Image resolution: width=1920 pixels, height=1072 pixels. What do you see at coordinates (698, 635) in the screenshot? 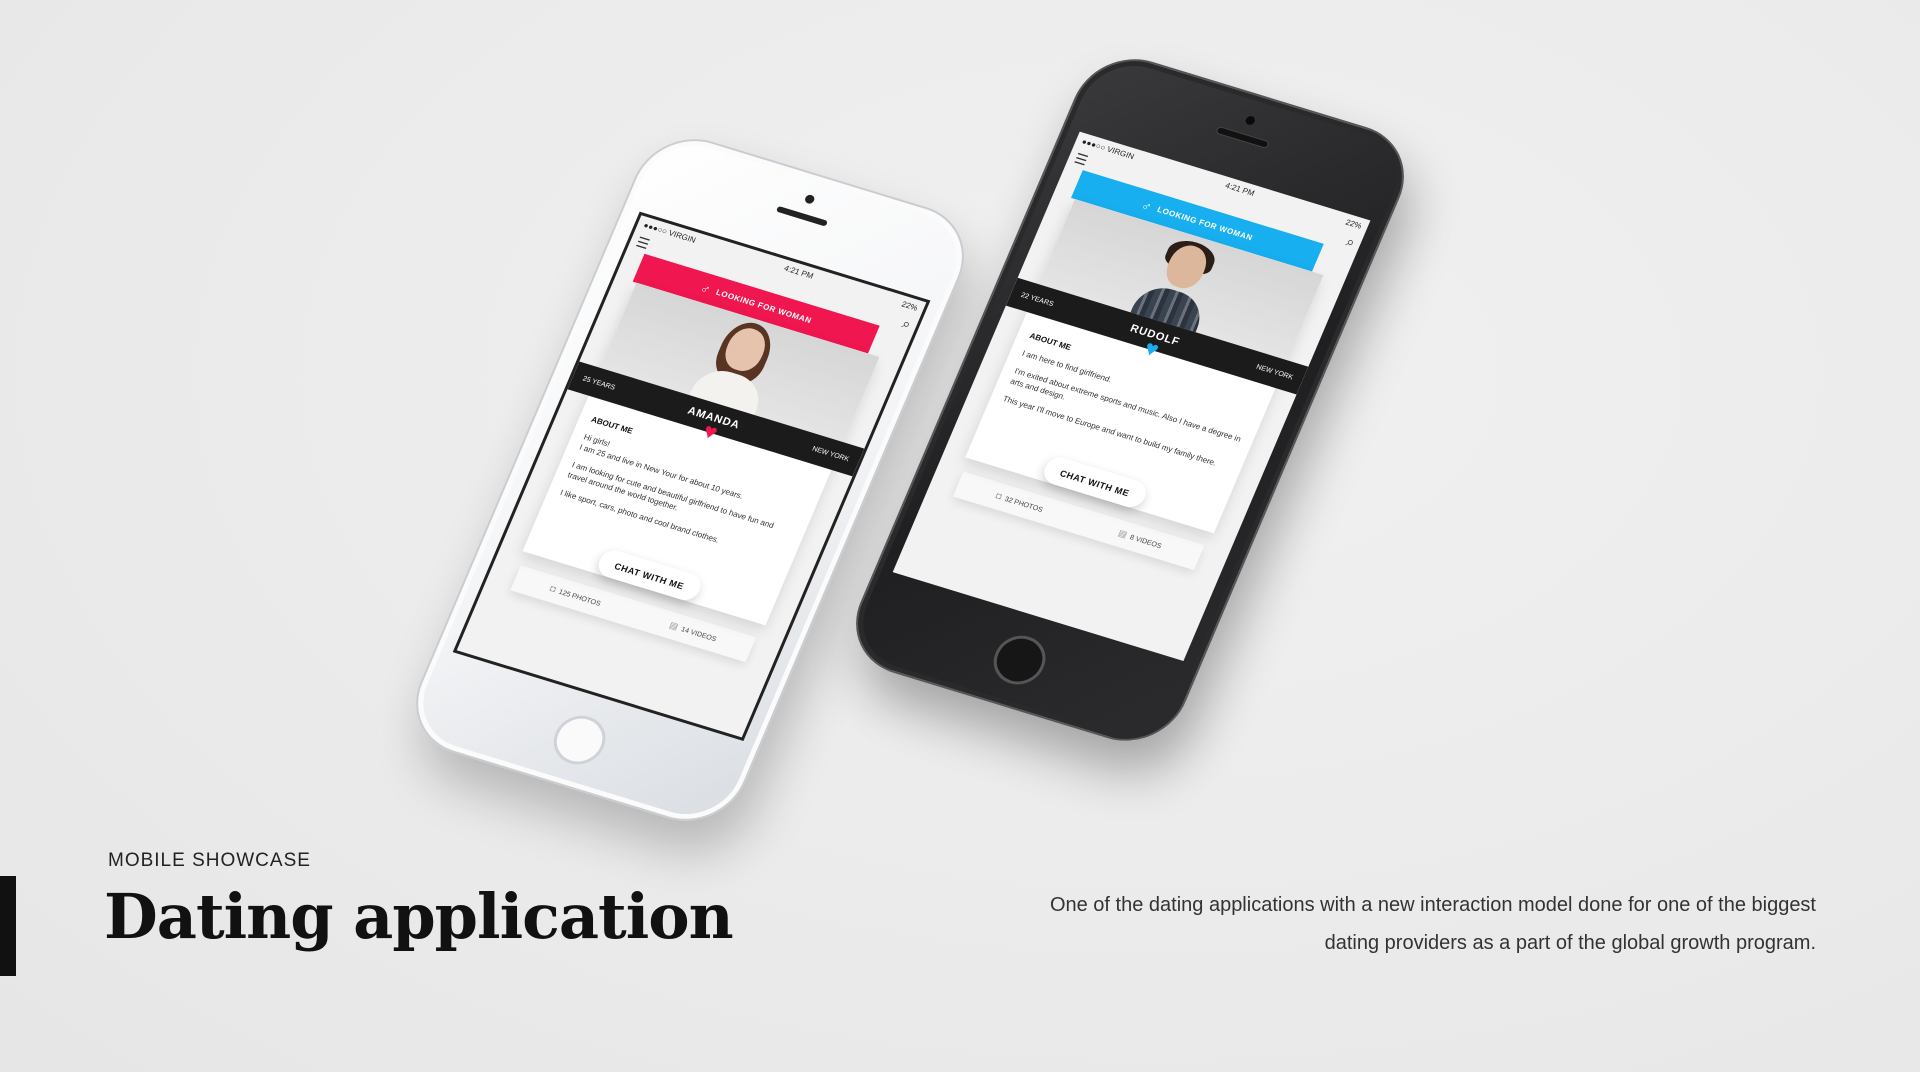
I see `videos-count: 14 VIDEOS` at bounding box center [698, 635].